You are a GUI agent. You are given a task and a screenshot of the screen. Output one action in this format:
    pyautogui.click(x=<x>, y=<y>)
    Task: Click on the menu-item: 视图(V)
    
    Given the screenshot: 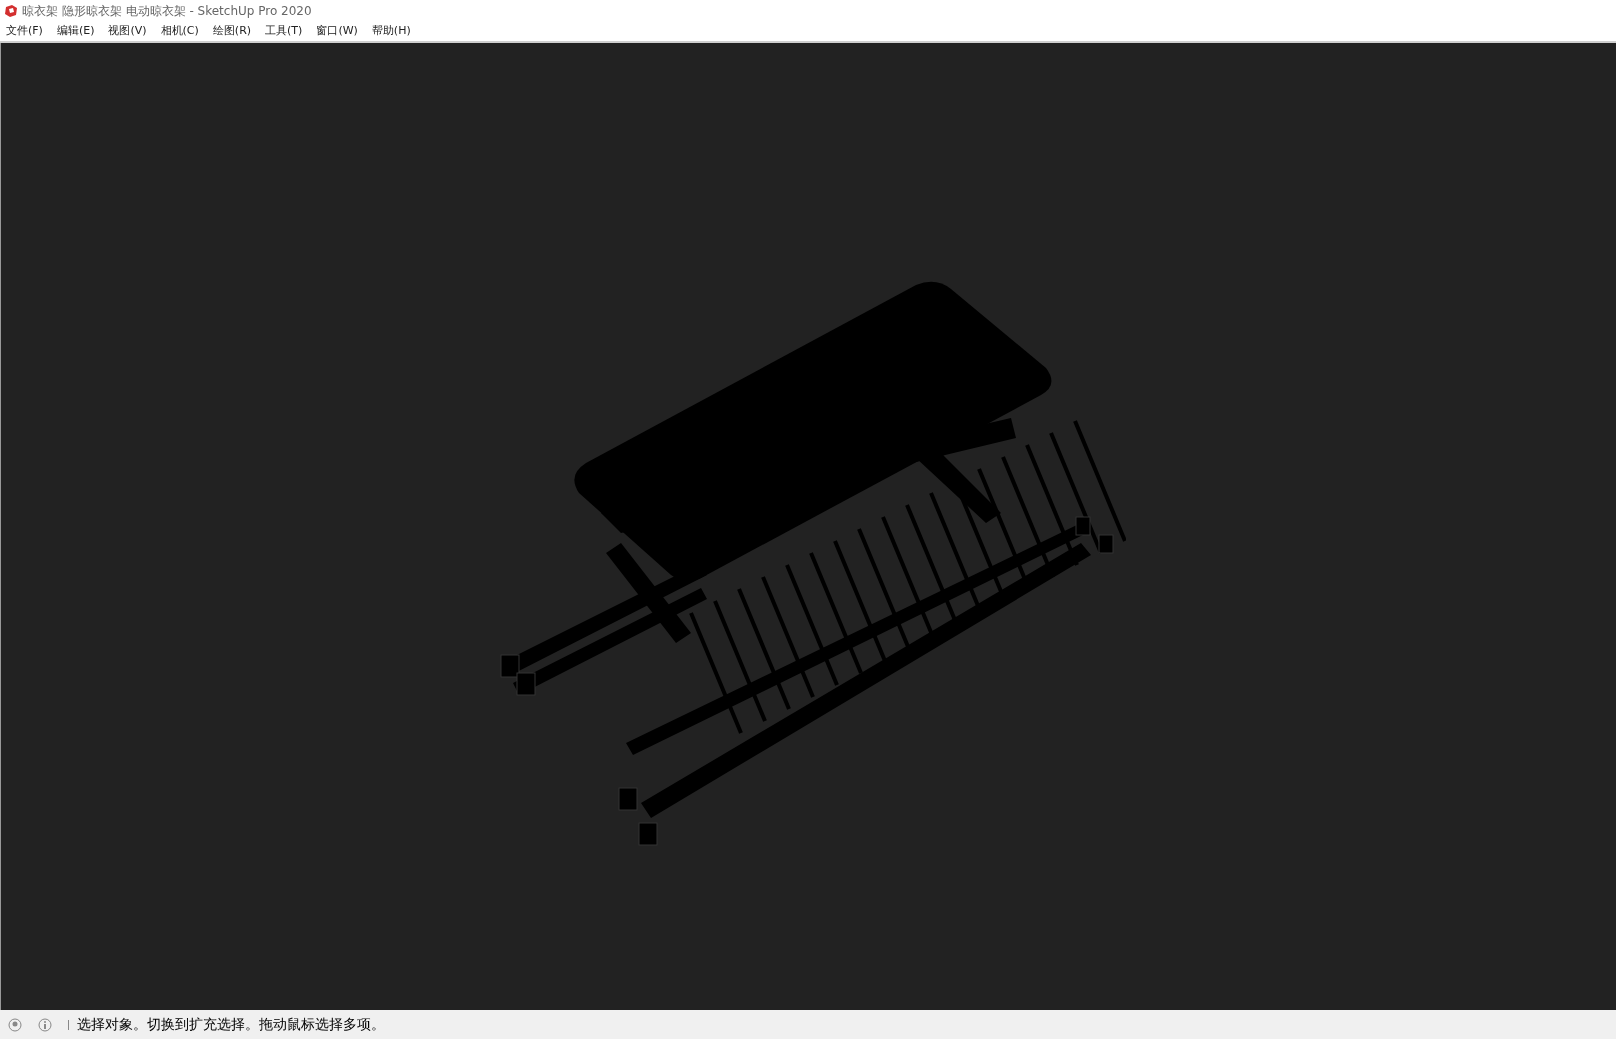 What is the action you would take?
    pyautogui.click(x=127, y=31)
    